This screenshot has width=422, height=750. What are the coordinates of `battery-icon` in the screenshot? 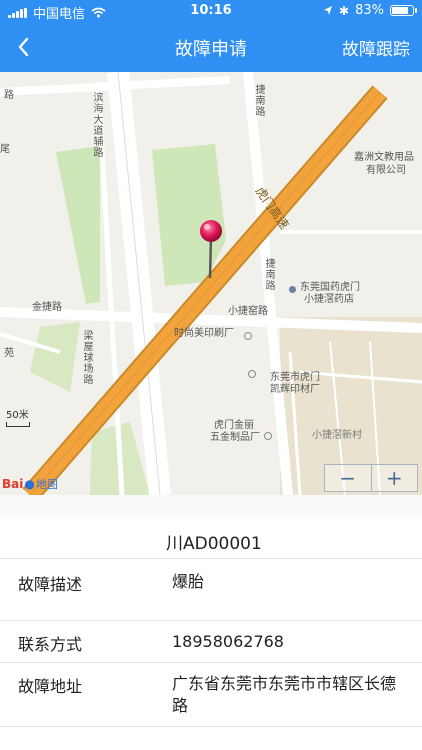 It's located at (403, 10).